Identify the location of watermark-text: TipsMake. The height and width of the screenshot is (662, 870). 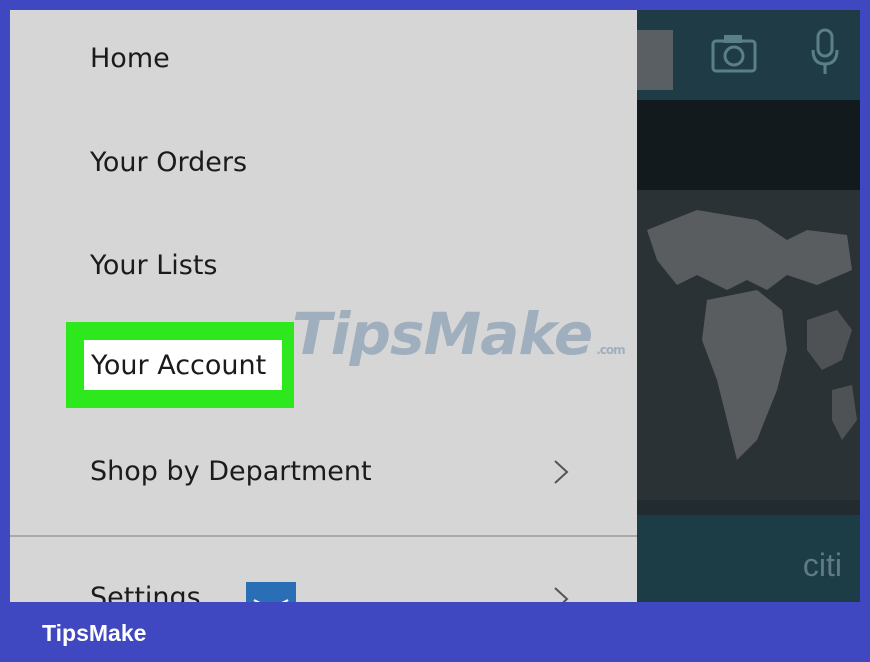
(442, 334).